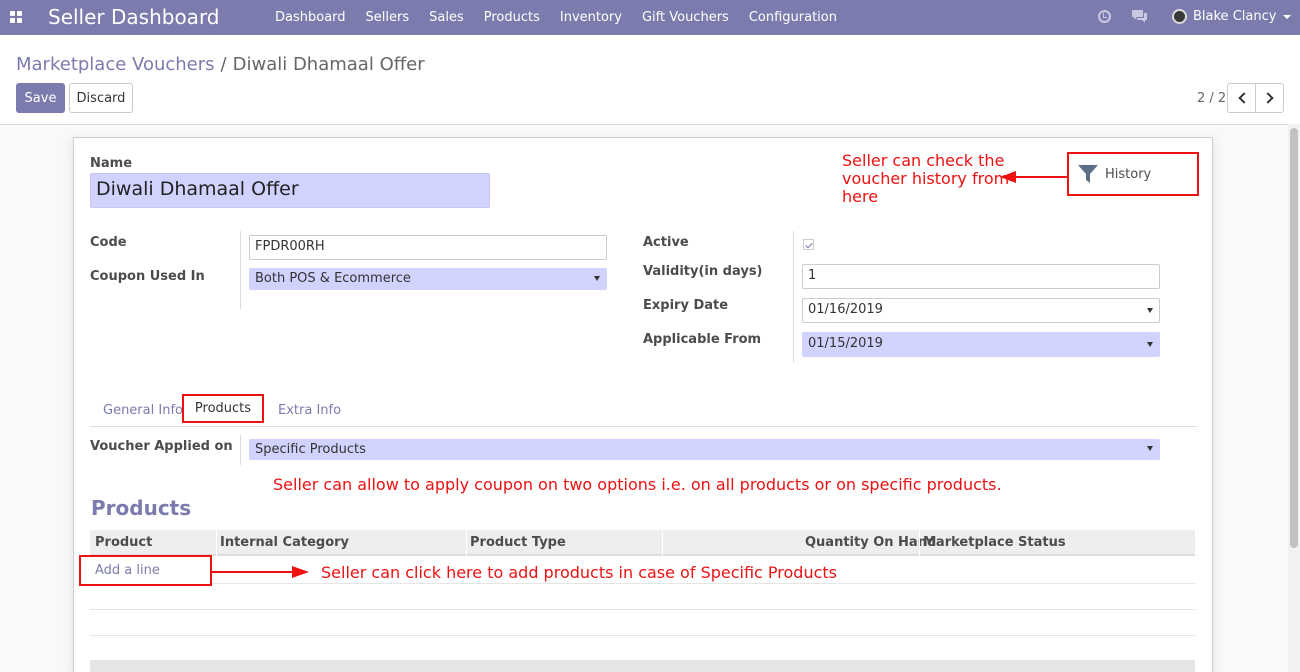  I want to click on voucher-applied-on-select: Specific Products, so click(704, 449).